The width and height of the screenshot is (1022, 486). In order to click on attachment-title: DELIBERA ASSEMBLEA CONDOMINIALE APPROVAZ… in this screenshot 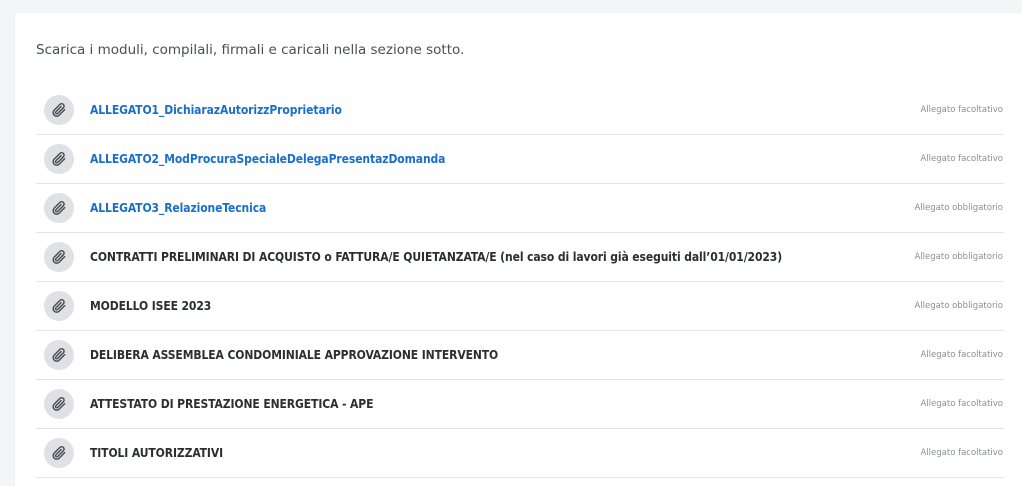, I will do `click(294, 355)`.